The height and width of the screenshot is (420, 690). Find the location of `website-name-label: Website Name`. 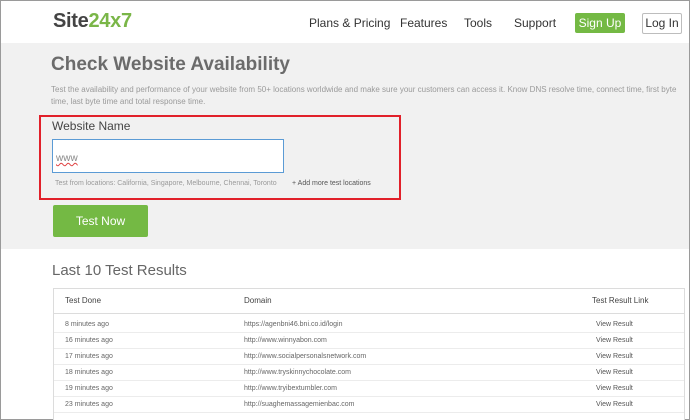

website-name-label: Website Name is located at coordinates (91, 126).